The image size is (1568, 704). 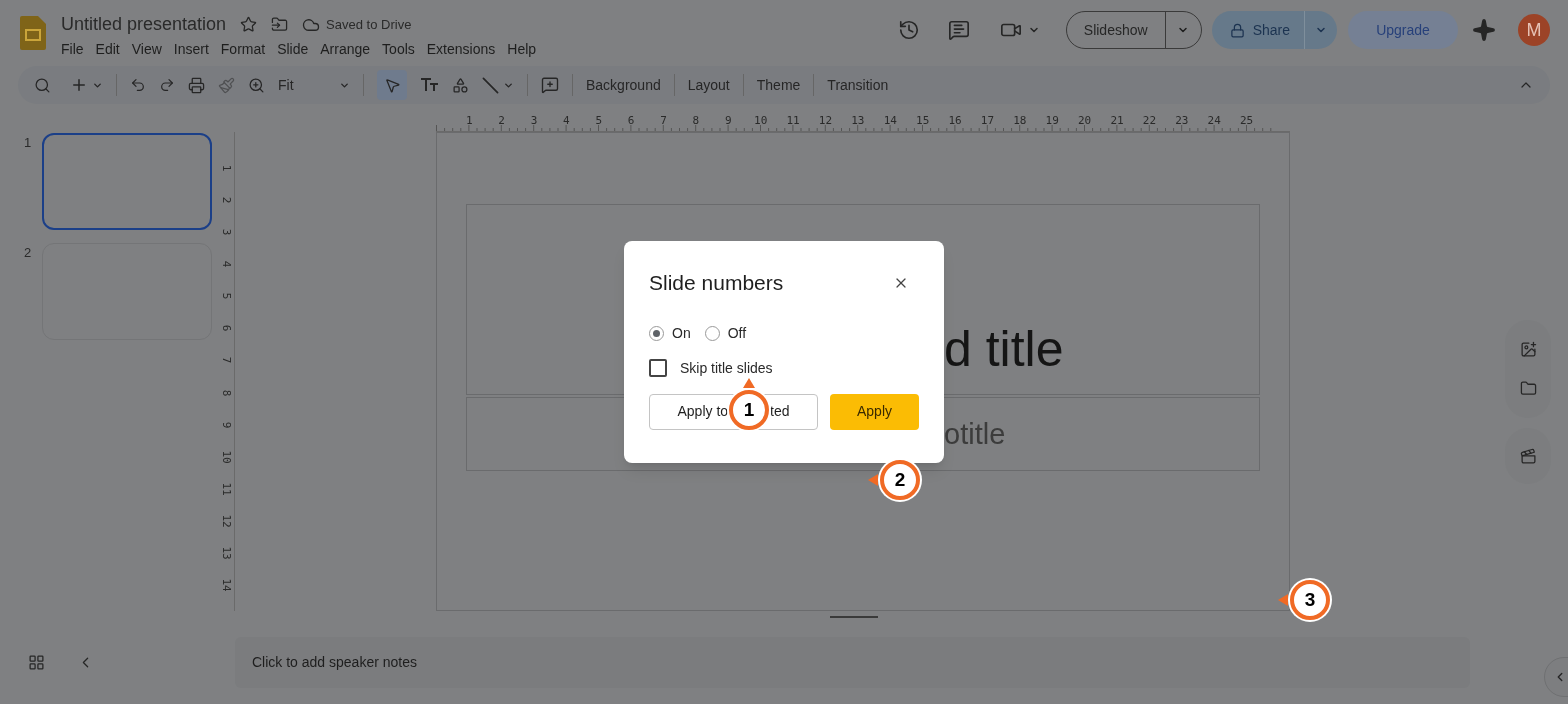 I want to click on menu-item: Edit, so click(x=107, y=49).